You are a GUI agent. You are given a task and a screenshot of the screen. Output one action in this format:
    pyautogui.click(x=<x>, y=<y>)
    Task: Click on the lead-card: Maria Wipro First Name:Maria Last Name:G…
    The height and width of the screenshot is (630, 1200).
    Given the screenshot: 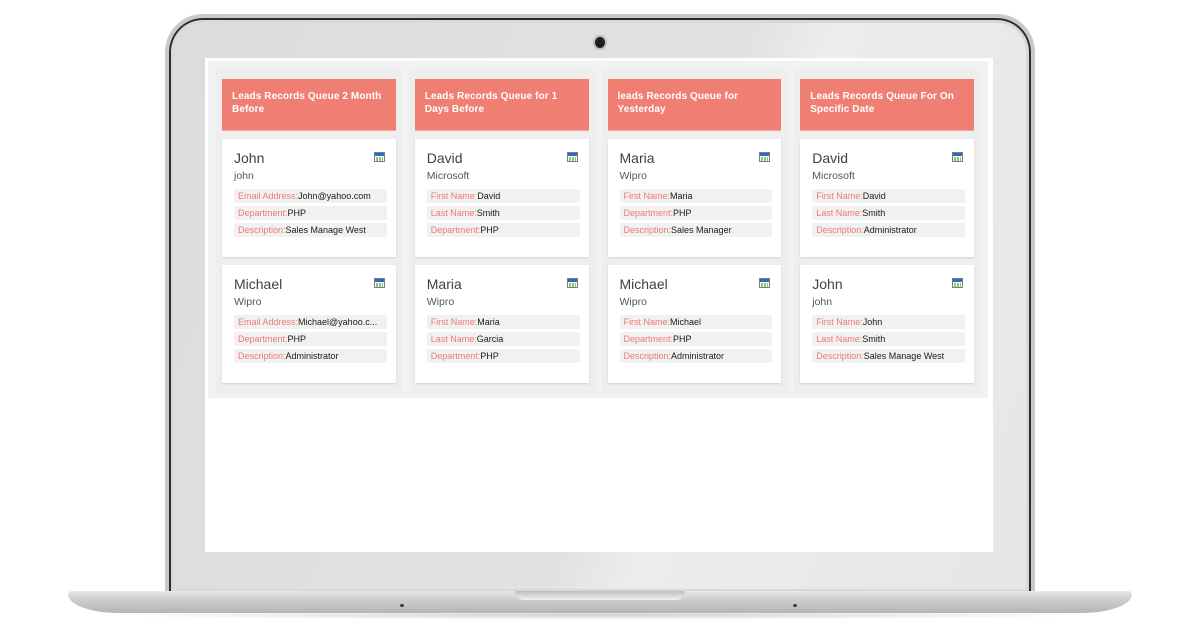 What is the action you would take?
    pyautogui.click(x=501, y=324)
    